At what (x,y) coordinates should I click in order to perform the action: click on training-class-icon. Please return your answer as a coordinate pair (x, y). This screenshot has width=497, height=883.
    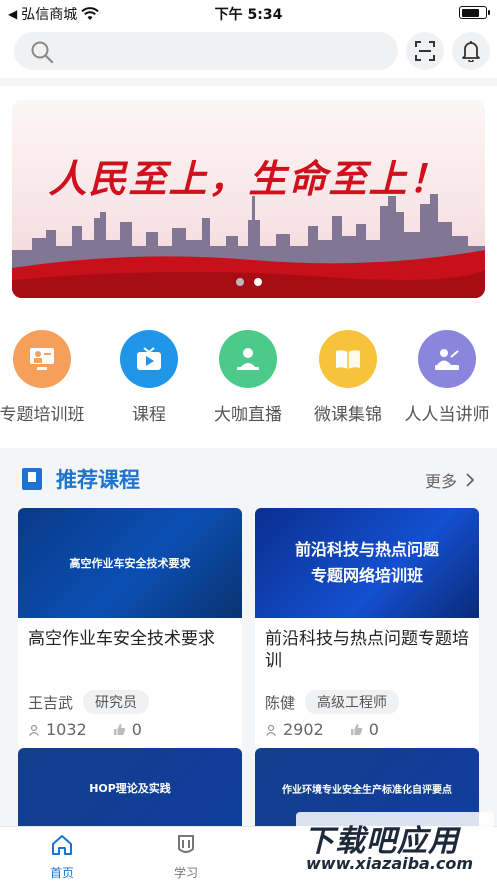
    Looking at the image, I should click on (42, 359).